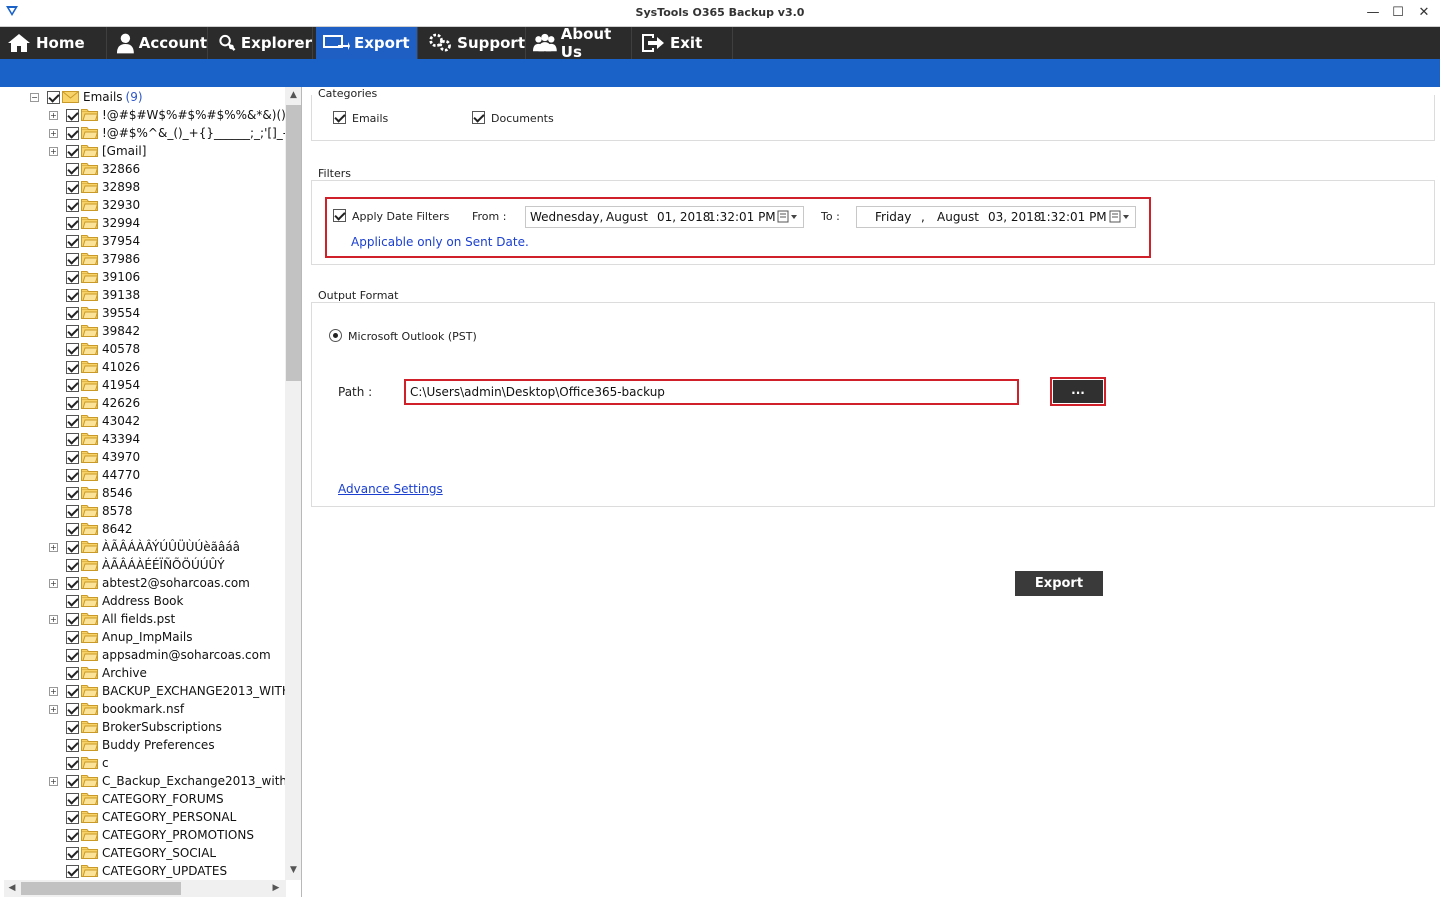 The width and height of the screenshot is (1440, 900). I want to click on tree-item: CATEGORY_UPDATES, so click(138, 871).